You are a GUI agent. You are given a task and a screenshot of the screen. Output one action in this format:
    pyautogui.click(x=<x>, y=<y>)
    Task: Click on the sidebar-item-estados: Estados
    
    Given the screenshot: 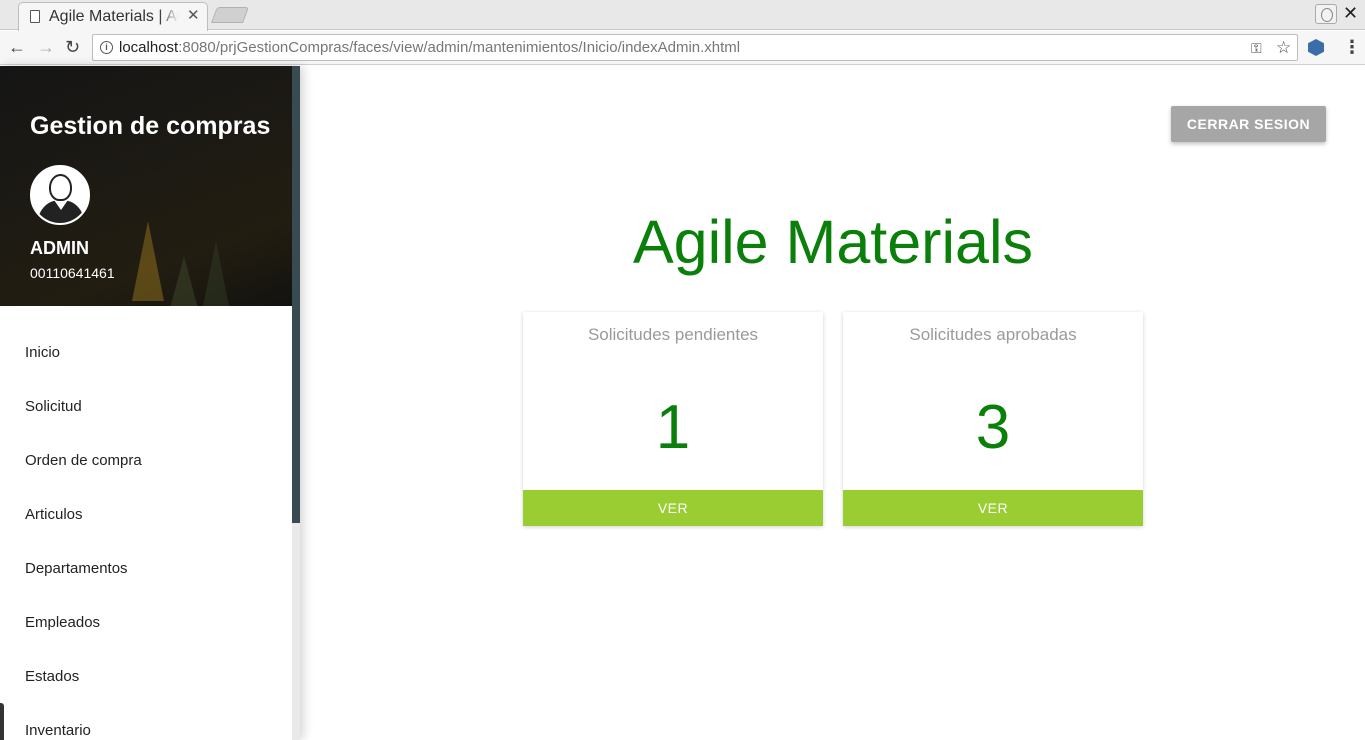 What is the action you would take?
    pyautogui.click(x=146, y=677)
    